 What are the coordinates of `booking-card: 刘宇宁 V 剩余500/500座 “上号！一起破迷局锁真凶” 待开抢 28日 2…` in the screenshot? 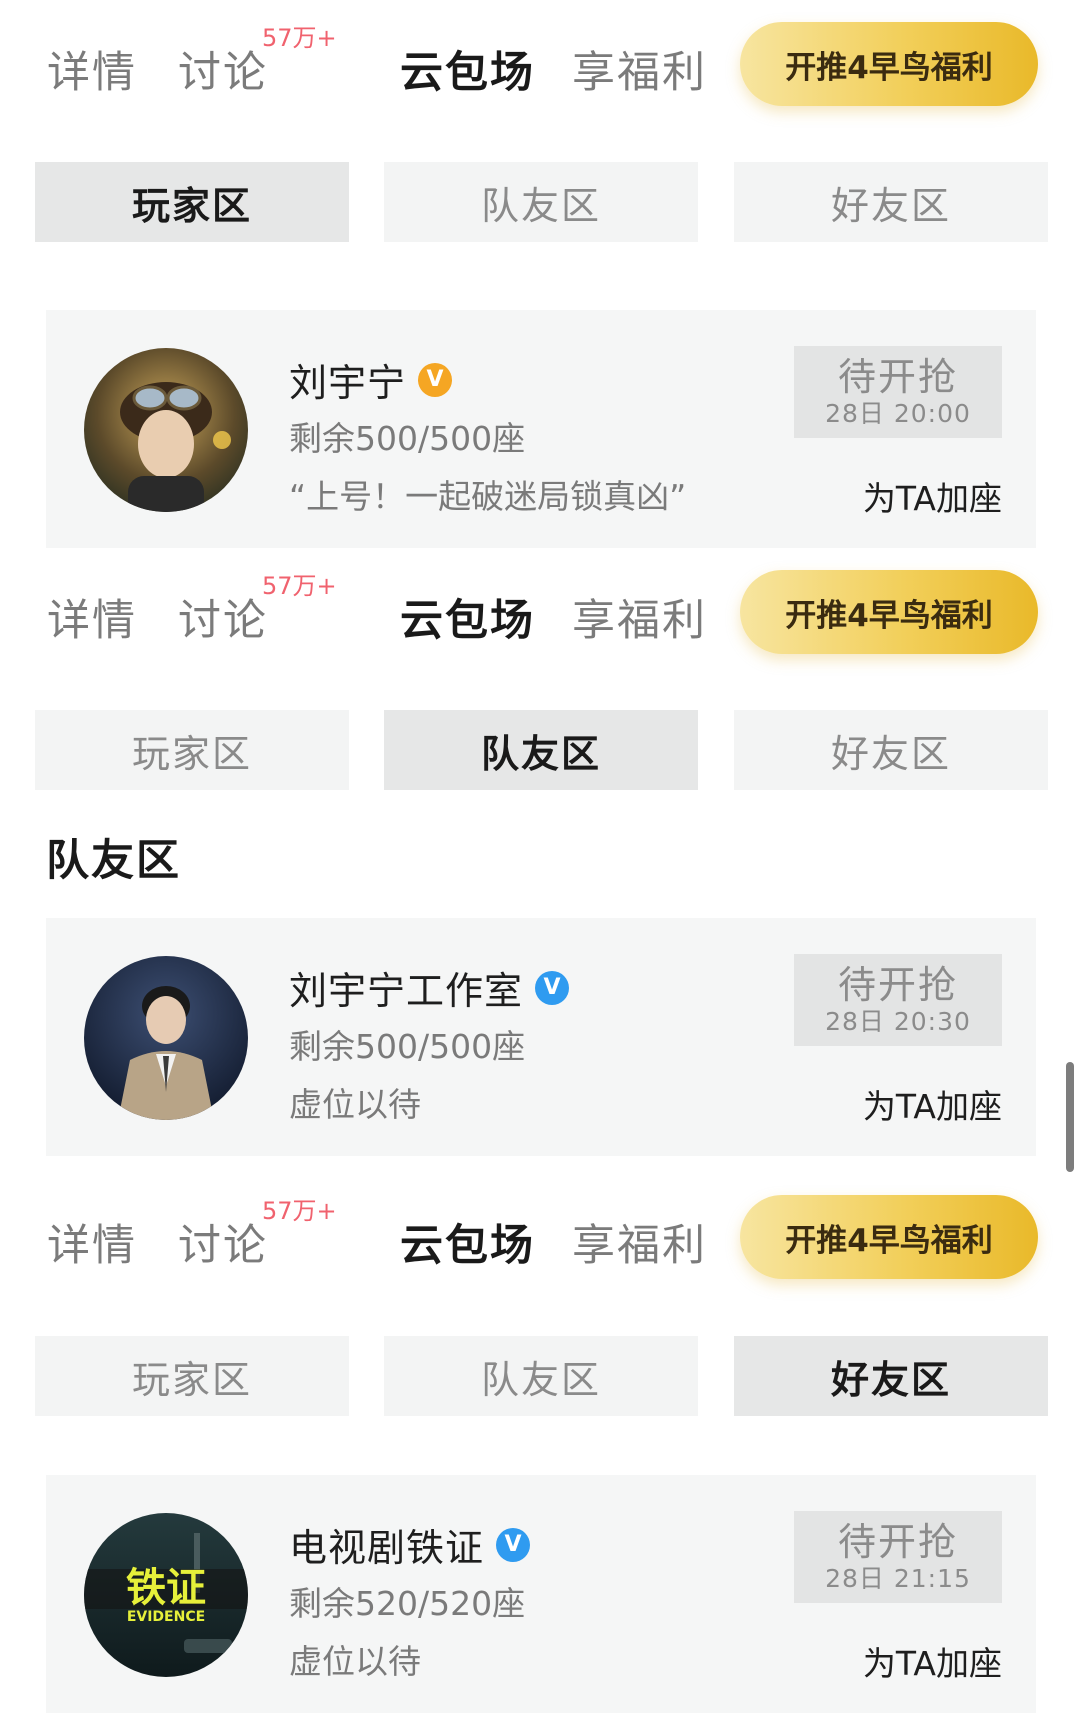 It's located at (541, 429).